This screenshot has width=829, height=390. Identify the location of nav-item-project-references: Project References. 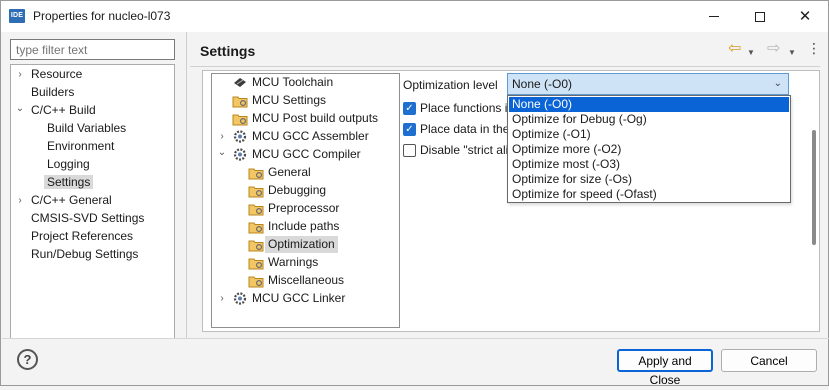
(82, 236).